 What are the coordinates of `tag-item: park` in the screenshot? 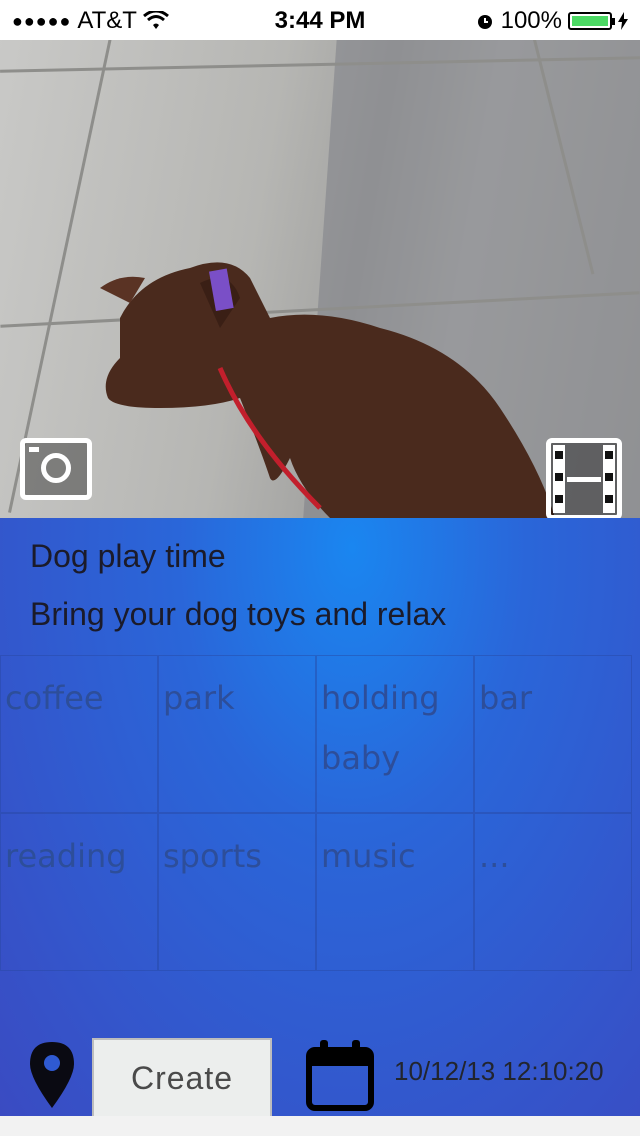 It's located at (237, 734).